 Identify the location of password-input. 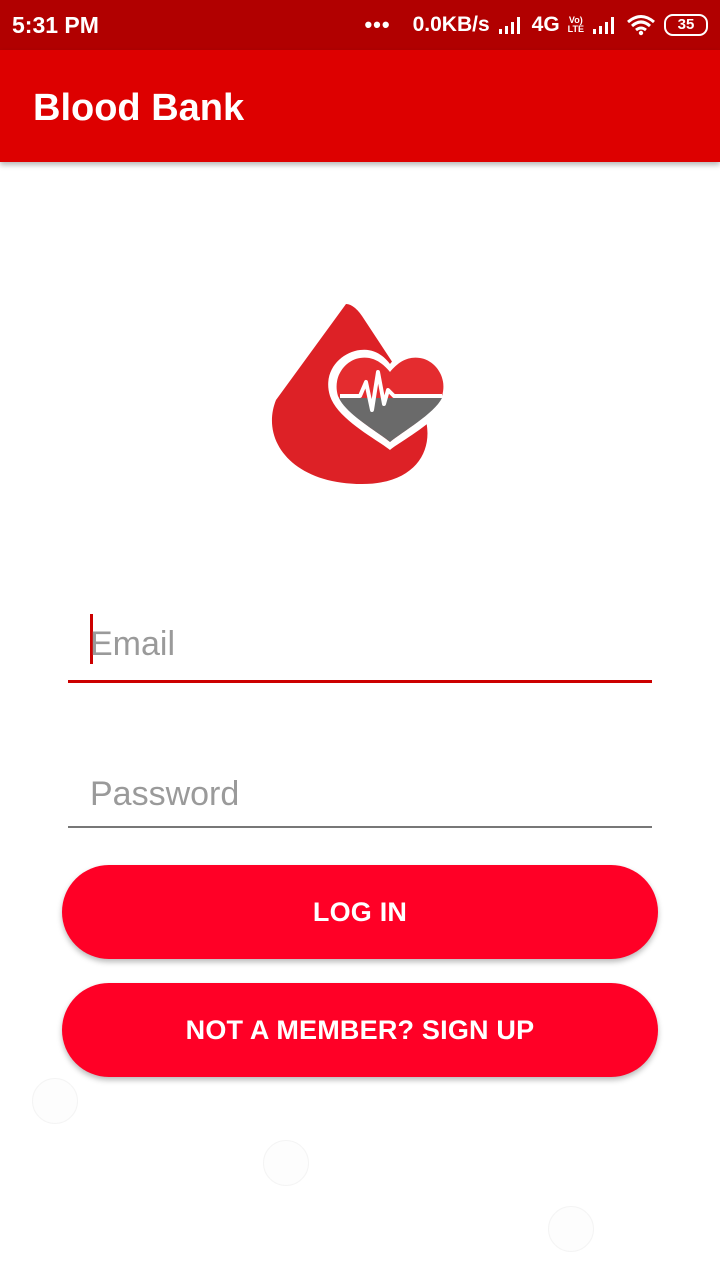
(360, 794).